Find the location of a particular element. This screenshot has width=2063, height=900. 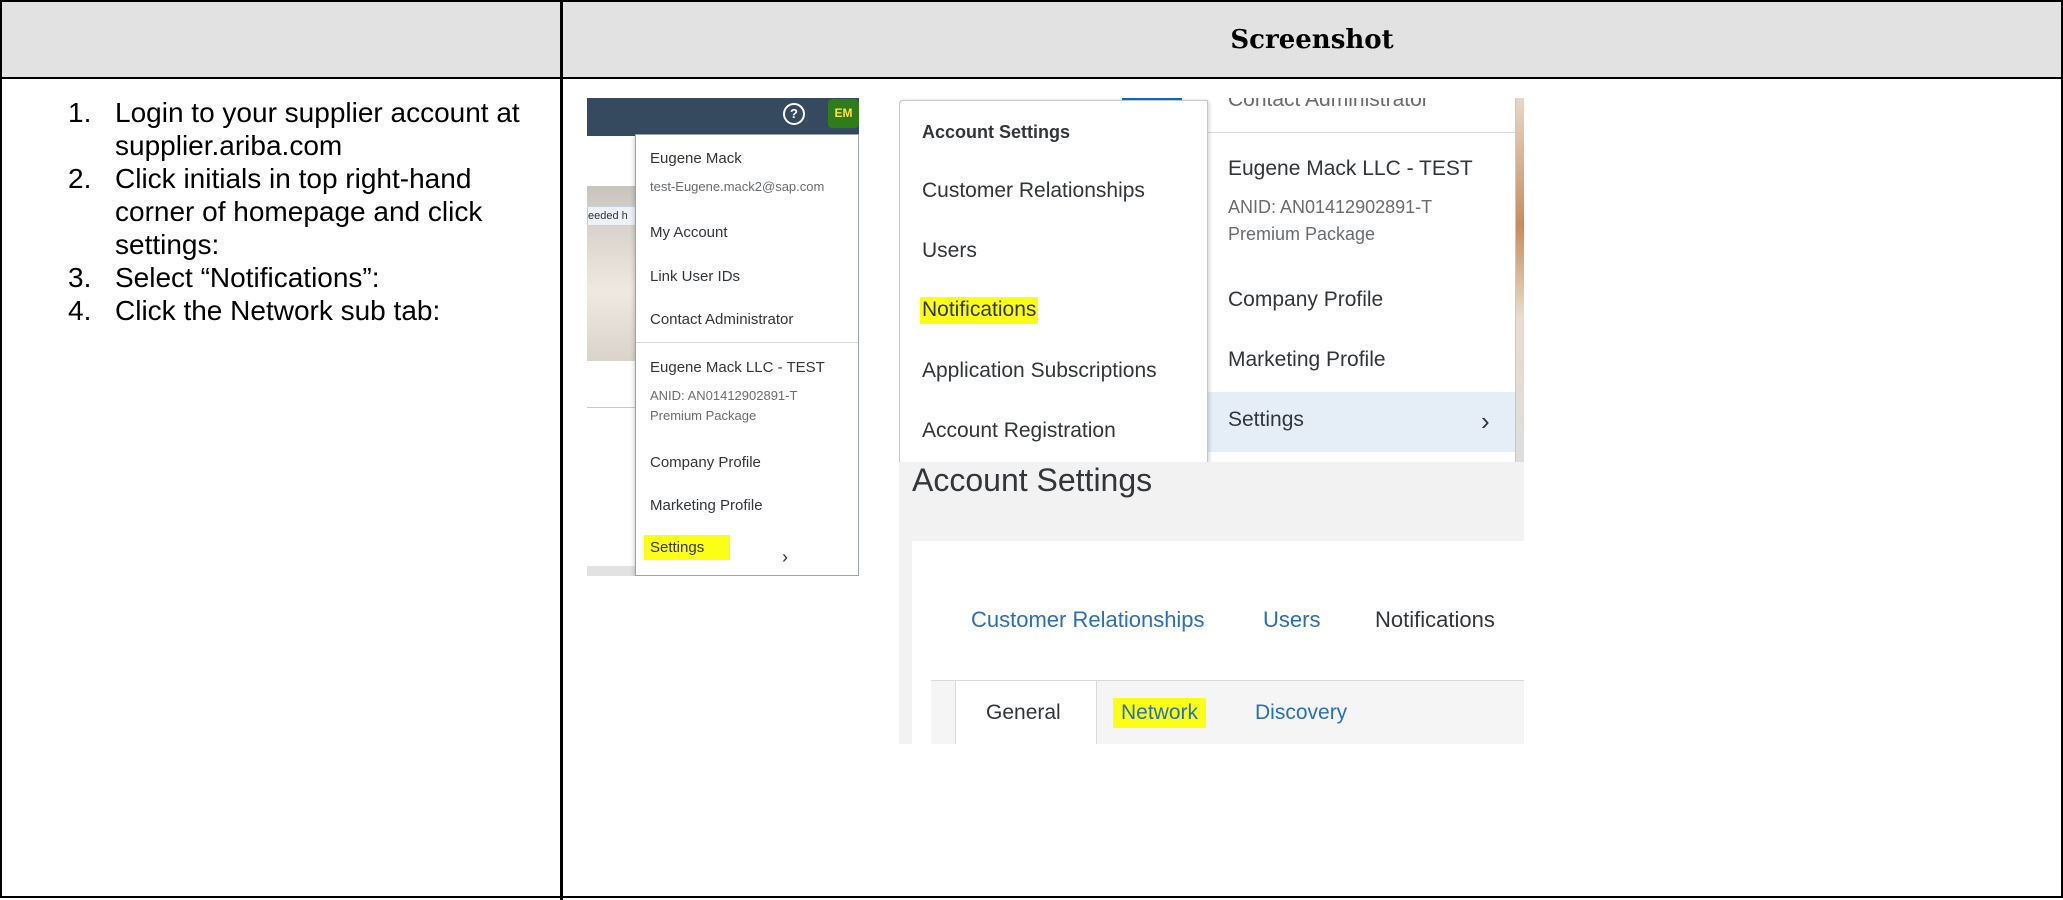

menu-user-name: Eugene Mack is located at coordinates (696, 158).